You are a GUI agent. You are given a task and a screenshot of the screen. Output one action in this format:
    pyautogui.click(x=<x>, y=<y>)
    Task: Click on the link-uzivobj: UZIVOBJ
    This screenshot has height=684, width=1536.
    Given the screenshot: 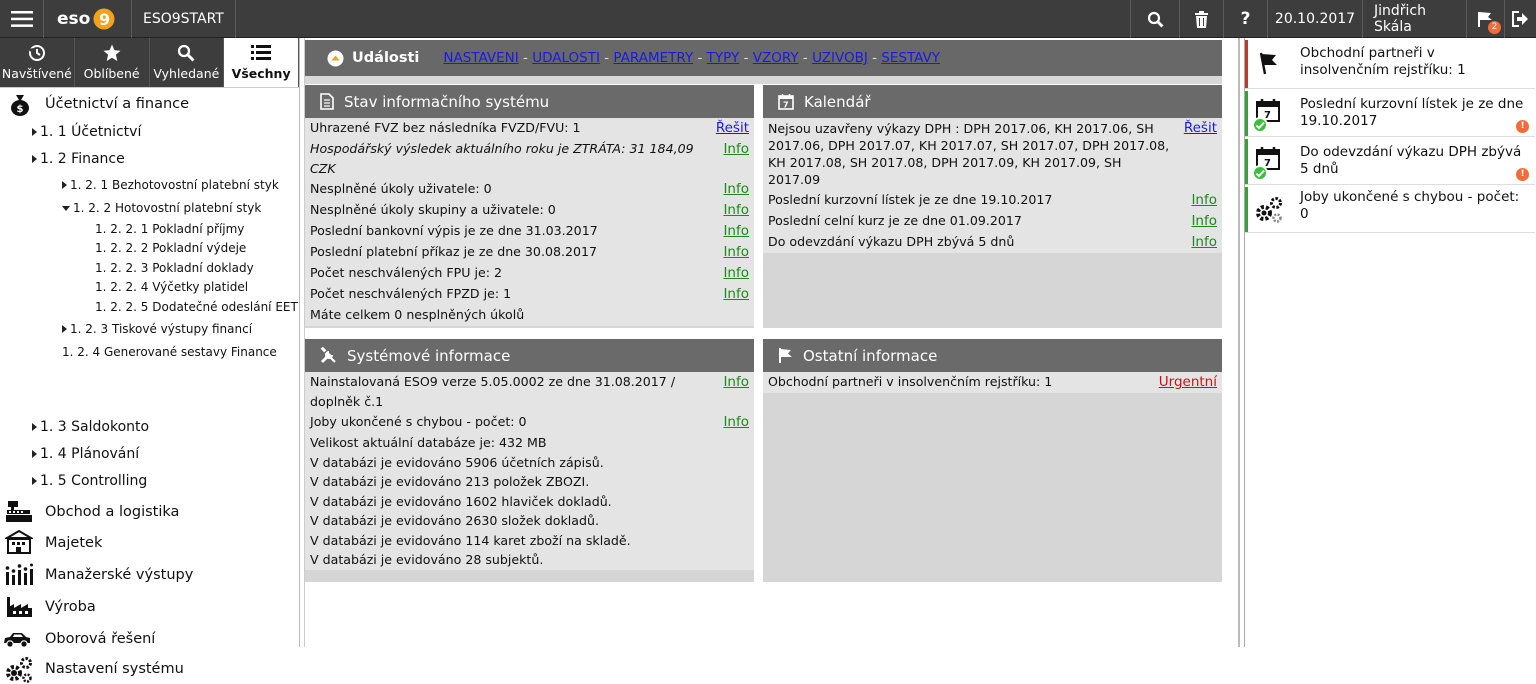 What is the action you would take?
    pyautogui.click(x=840, y=58)
    